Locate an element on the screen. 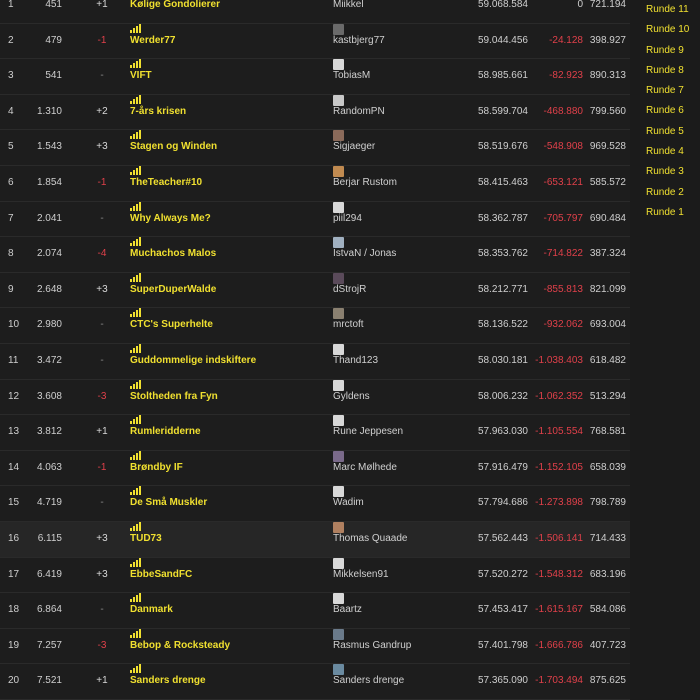  round-link: Runde 8 is located at coordinates (670, 71).